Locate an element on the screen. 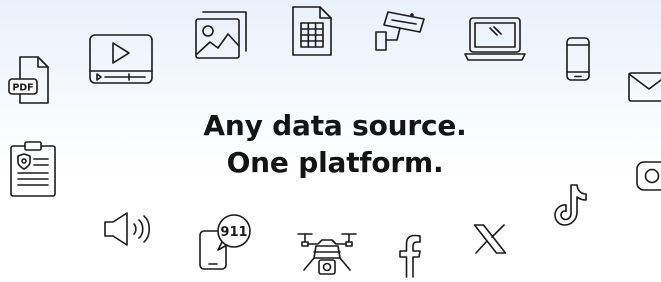  spreadsheet-icon is located at coordinates (312, 31).